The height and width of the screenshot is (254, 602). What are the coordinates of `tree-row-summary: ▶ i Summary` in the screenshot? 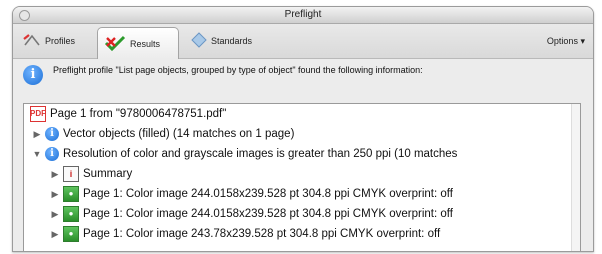 It's located at (302, 174).